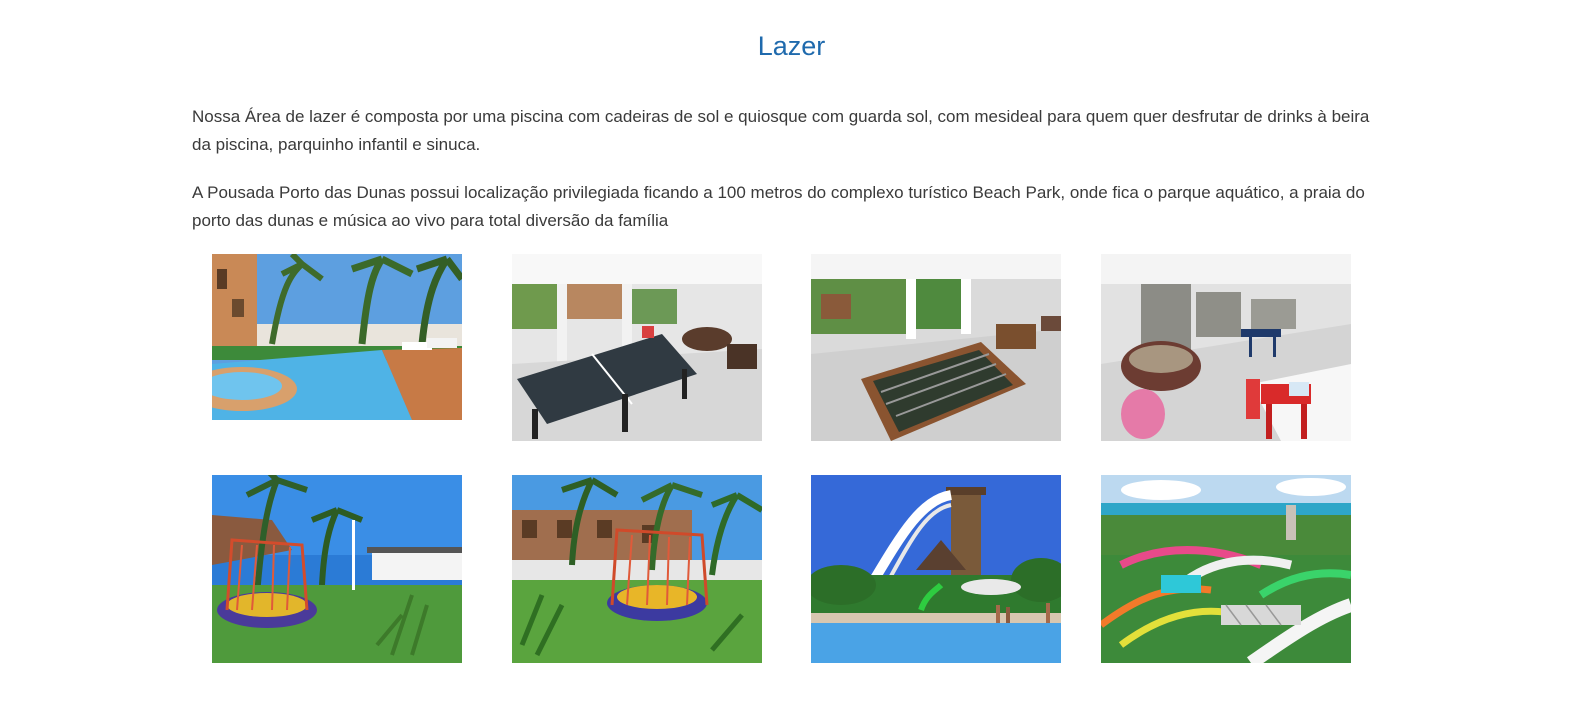 The width and height of the screenshot is (1571, 715). I want to click on water-slide-photo, so click(936, 569).